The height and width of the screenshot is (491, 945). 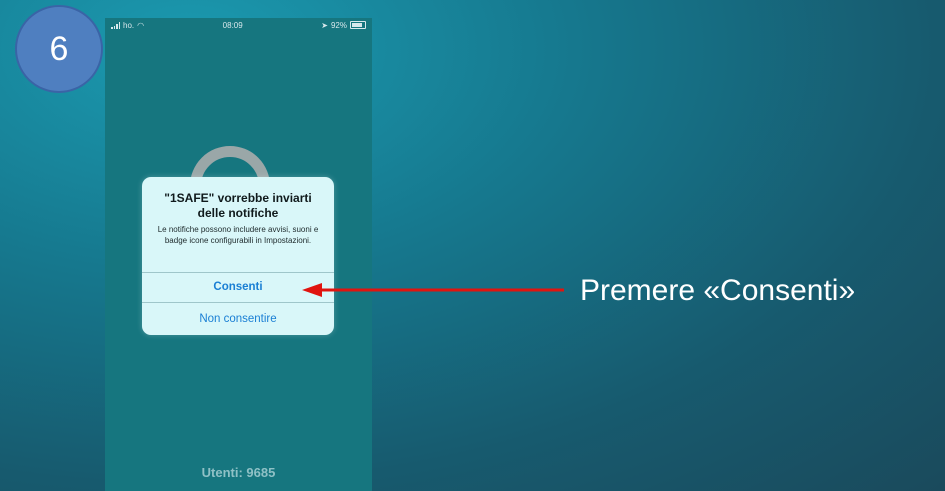 I want to click on status-time: 08:09, so click(x=232, y=25).